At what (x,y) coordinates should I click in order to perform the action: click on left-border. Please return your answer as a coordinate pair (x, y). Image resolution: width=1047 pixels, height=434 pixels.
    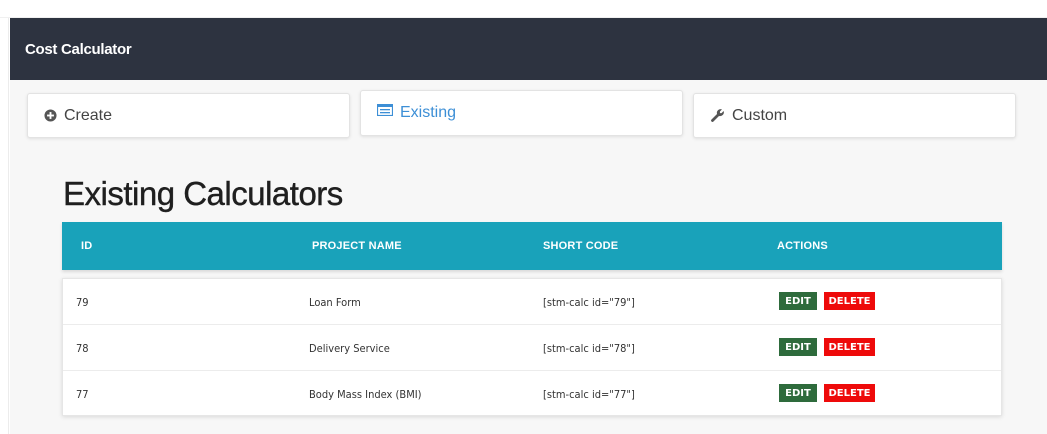
    Looking at the image, I should click on (4, 226).